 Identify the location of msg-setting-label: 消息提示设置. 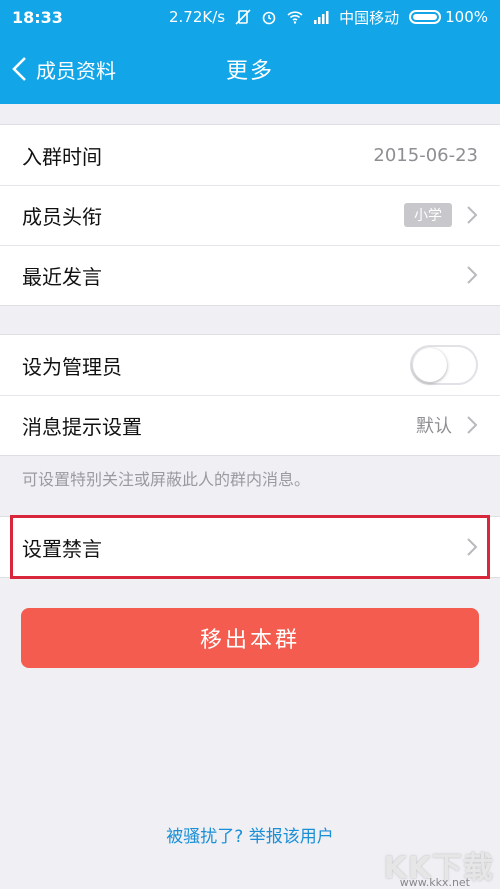
(82, 426).